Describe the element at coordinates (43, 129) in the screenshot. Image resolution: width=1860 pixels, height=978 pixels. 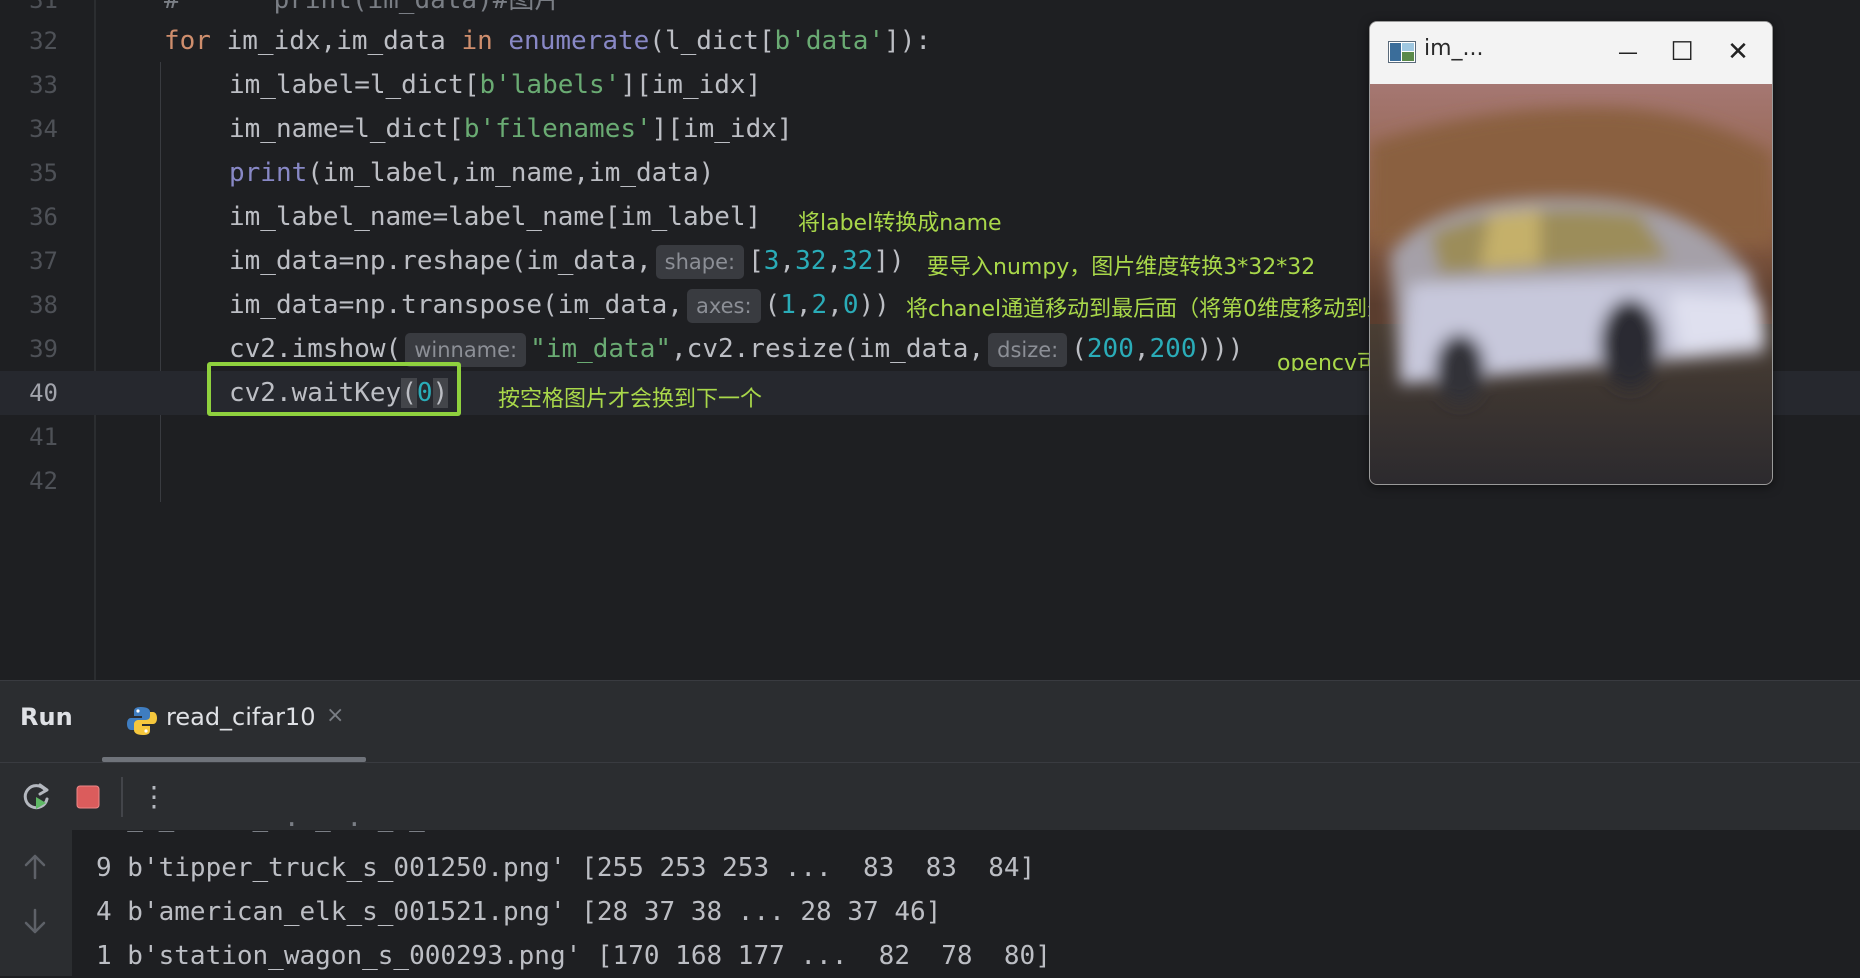
I see `line-number: 34` at that location.